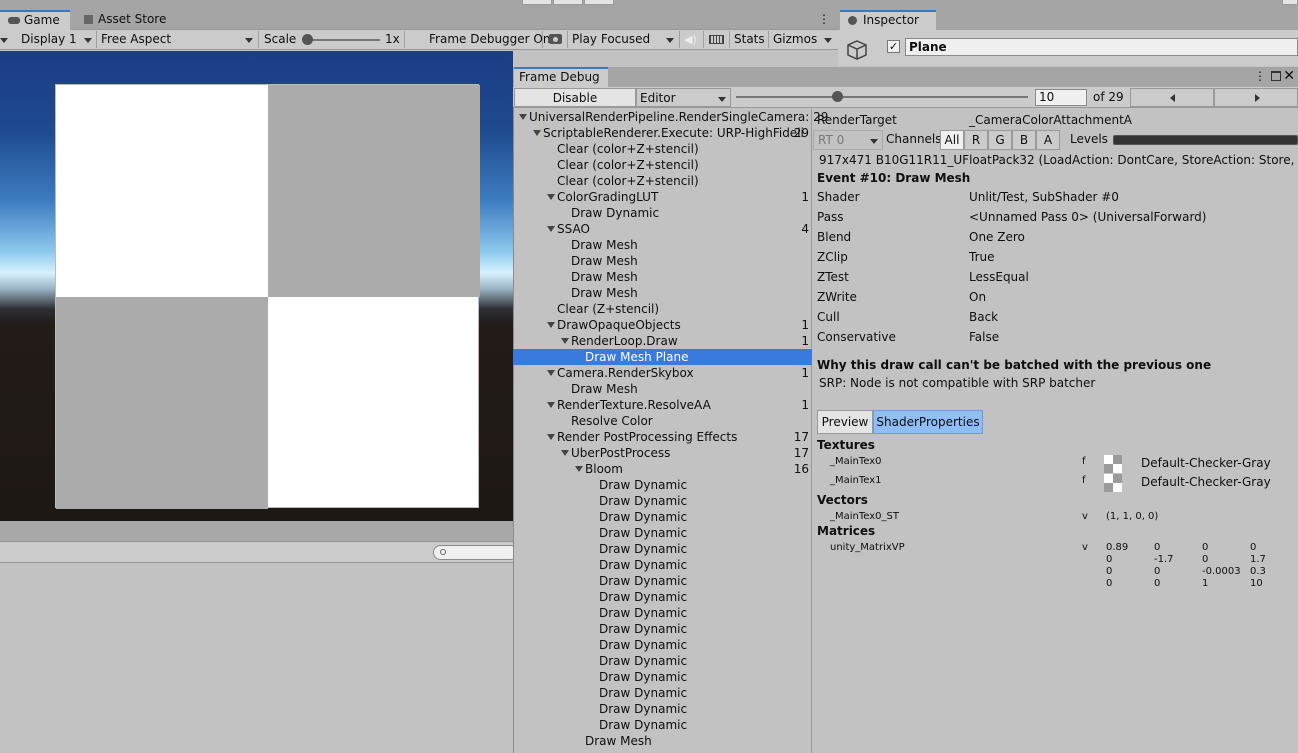 Image resolution: width=1298 pixels, height=753 pixels. What do you see at coordinates (662, 421) in the screenshot?
I see `tree-row: Resolve Color` at bounding box center [662, 421].